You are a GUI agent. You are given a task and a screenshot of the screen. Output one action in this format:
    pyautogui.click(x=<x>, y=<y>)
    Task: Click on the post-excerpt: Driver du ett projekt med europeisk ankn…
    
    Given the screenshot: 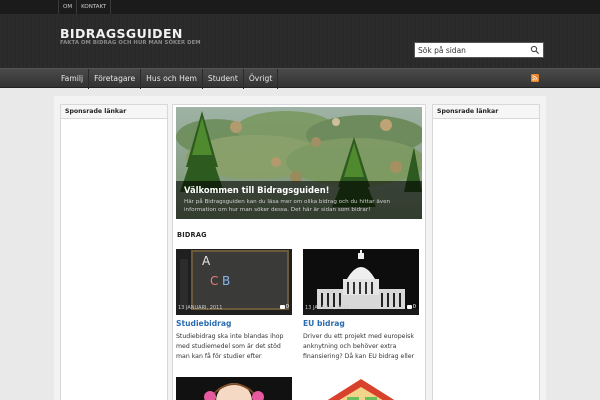 What is the action you would take?
    pyautogui.click(x=362, y=347)
    